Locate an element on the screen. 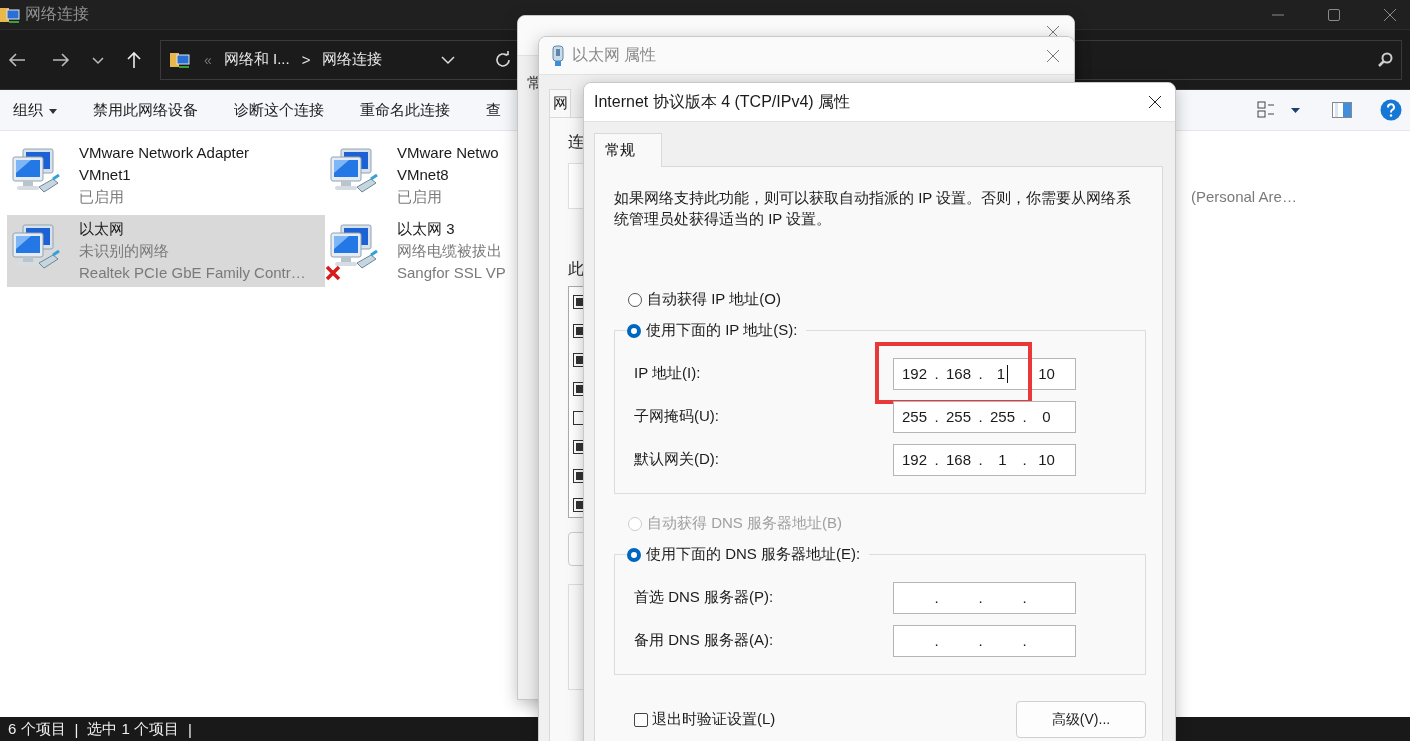 The height and width of the screenshot is (741, 1410). section-label: 连 is located at coordinates (576, 142).